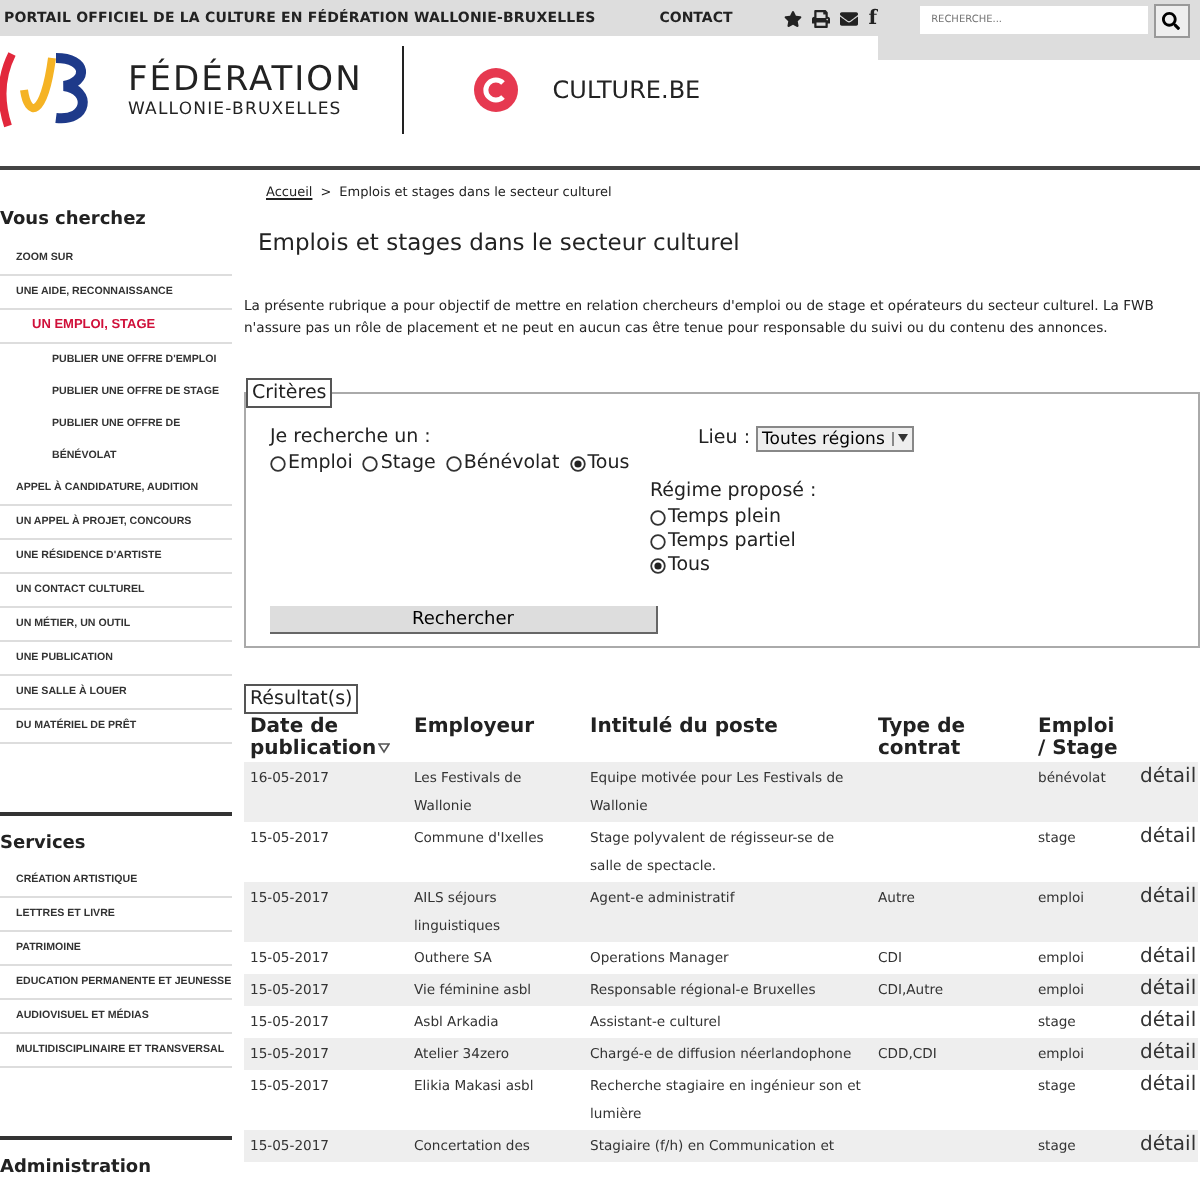 This screenshot has width=1200, height=1200. I want to click on sidebar-heading: Services, so click(116, 838).